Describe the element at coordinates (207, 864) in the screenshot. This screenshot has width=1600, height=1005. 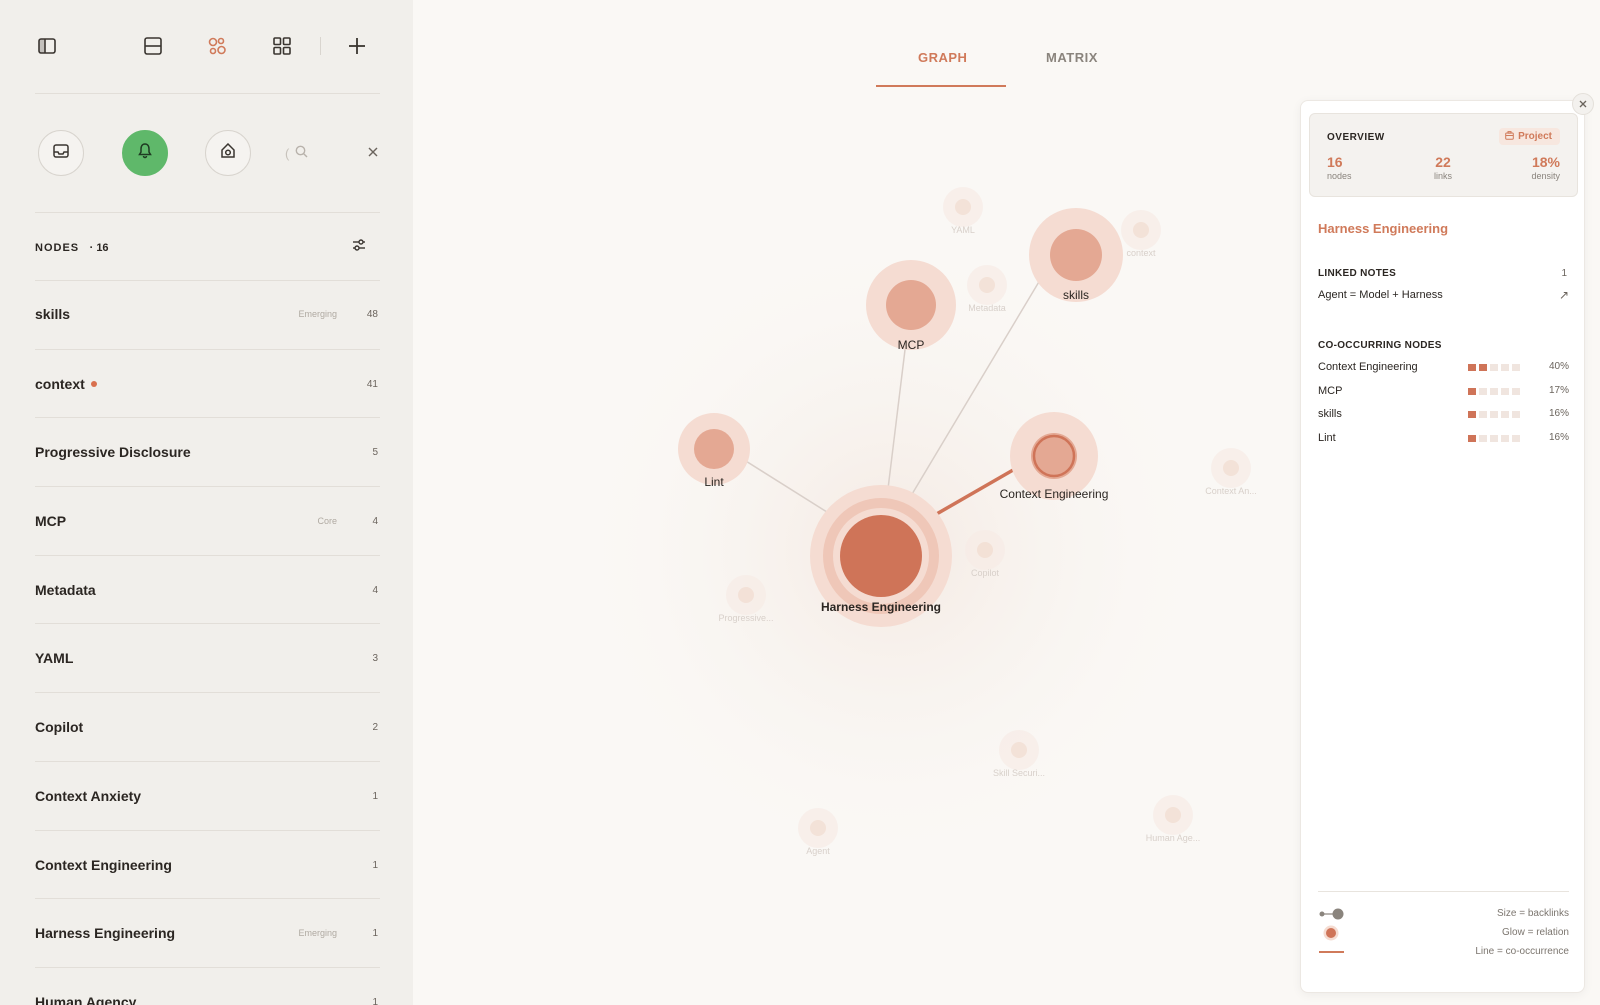
I see `node-list-item: Context Engineering 1` at that location.